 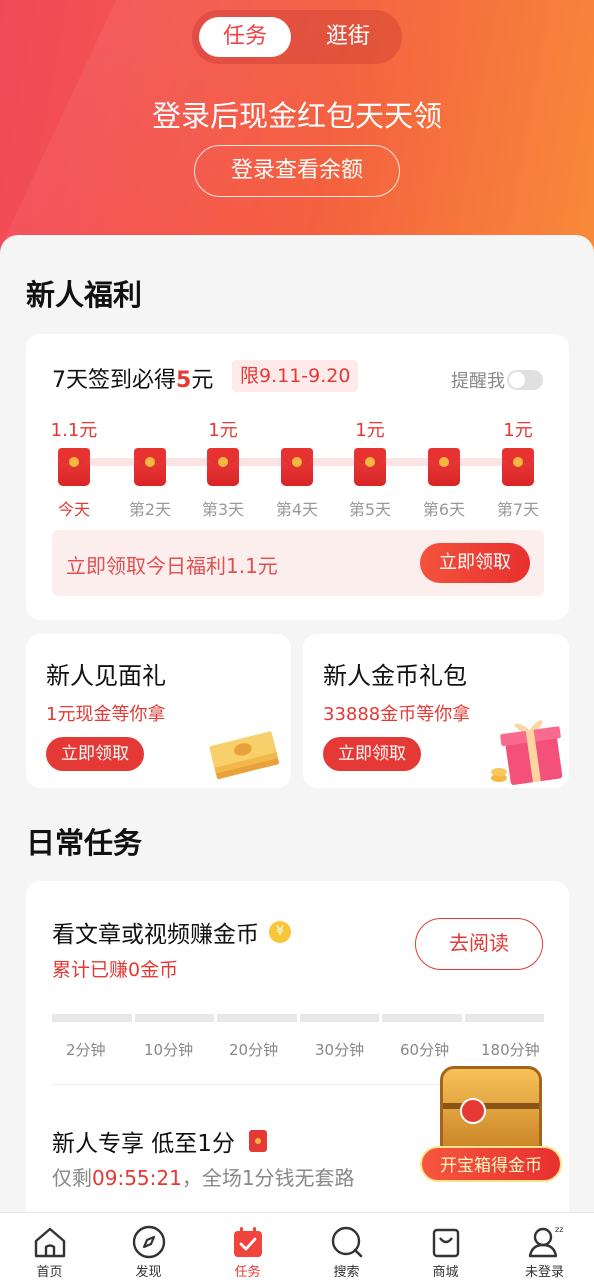 What do you see at coordinates (49, 1272) in the screenshot?
I see `nav-label: 首页` at bounding box center [49, 1272].